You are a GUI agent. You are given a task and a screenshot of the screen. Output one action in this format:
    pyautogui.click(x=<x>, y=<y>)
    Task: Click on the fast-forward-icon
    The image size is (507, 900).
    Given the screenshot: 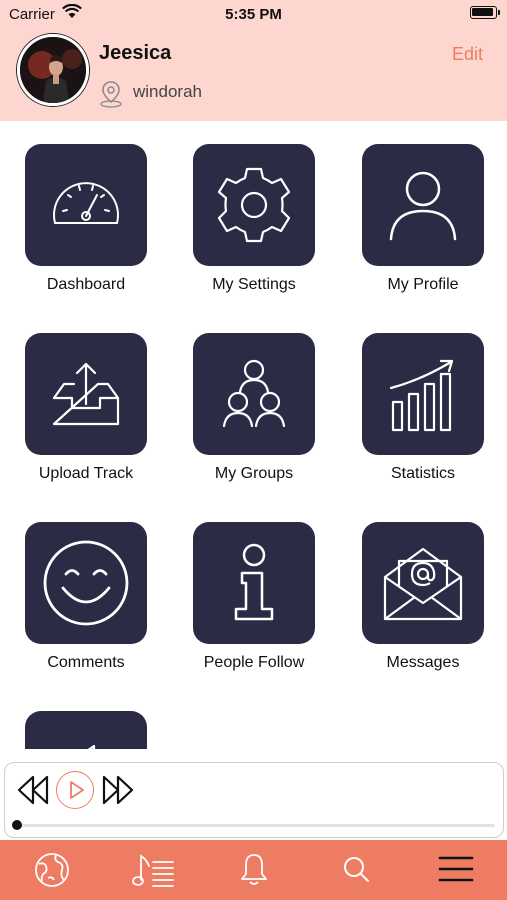 What is the action you would take?
    pyautogui.click(x=118, y=792)
    